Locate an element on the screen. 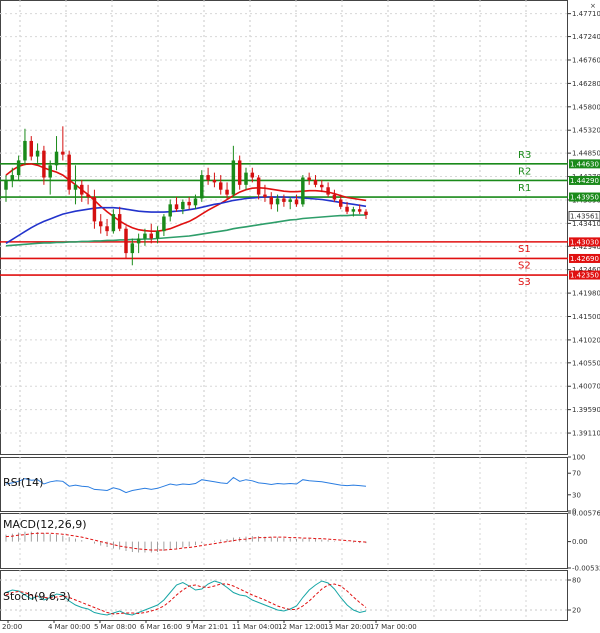 This screenshot has width=600, height=633. macd-tick-label: 0.005764 is located at coordinates (586, 514).